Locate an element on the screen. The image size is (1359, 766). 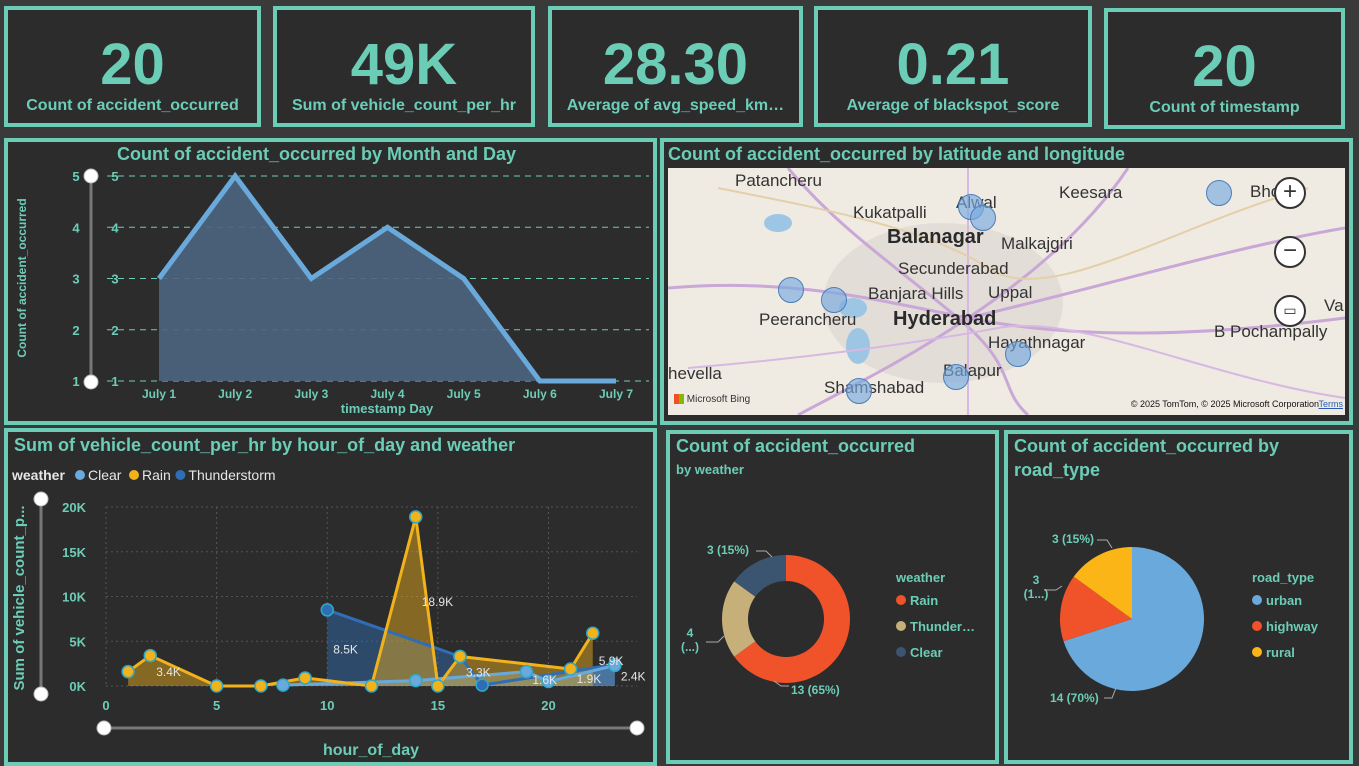
map-label: hevella is located at coordinates (695, 373).